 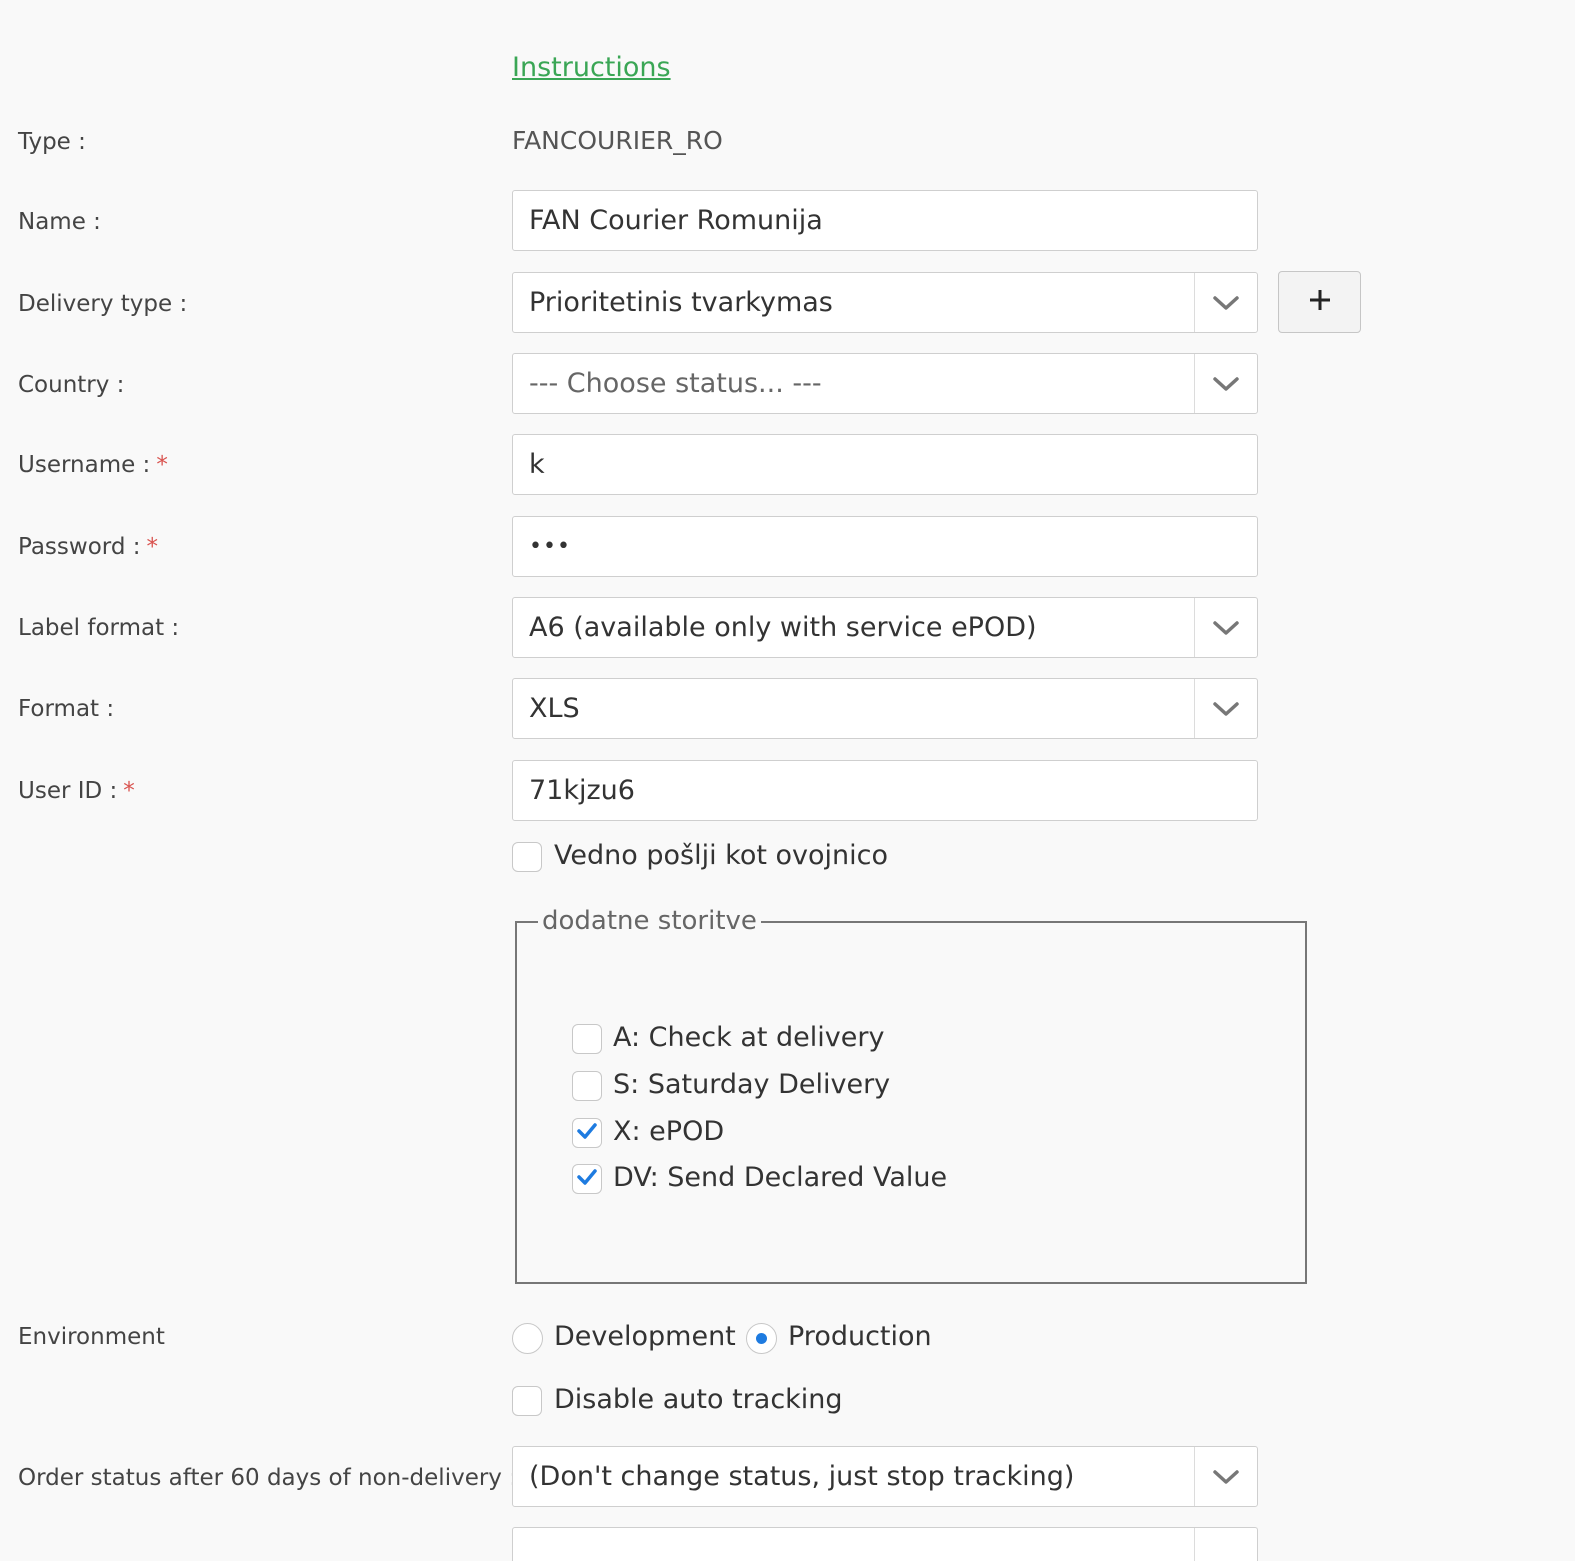 I want to click on additional-services-legend: dodatne storitve, so click(x=649, y=921).